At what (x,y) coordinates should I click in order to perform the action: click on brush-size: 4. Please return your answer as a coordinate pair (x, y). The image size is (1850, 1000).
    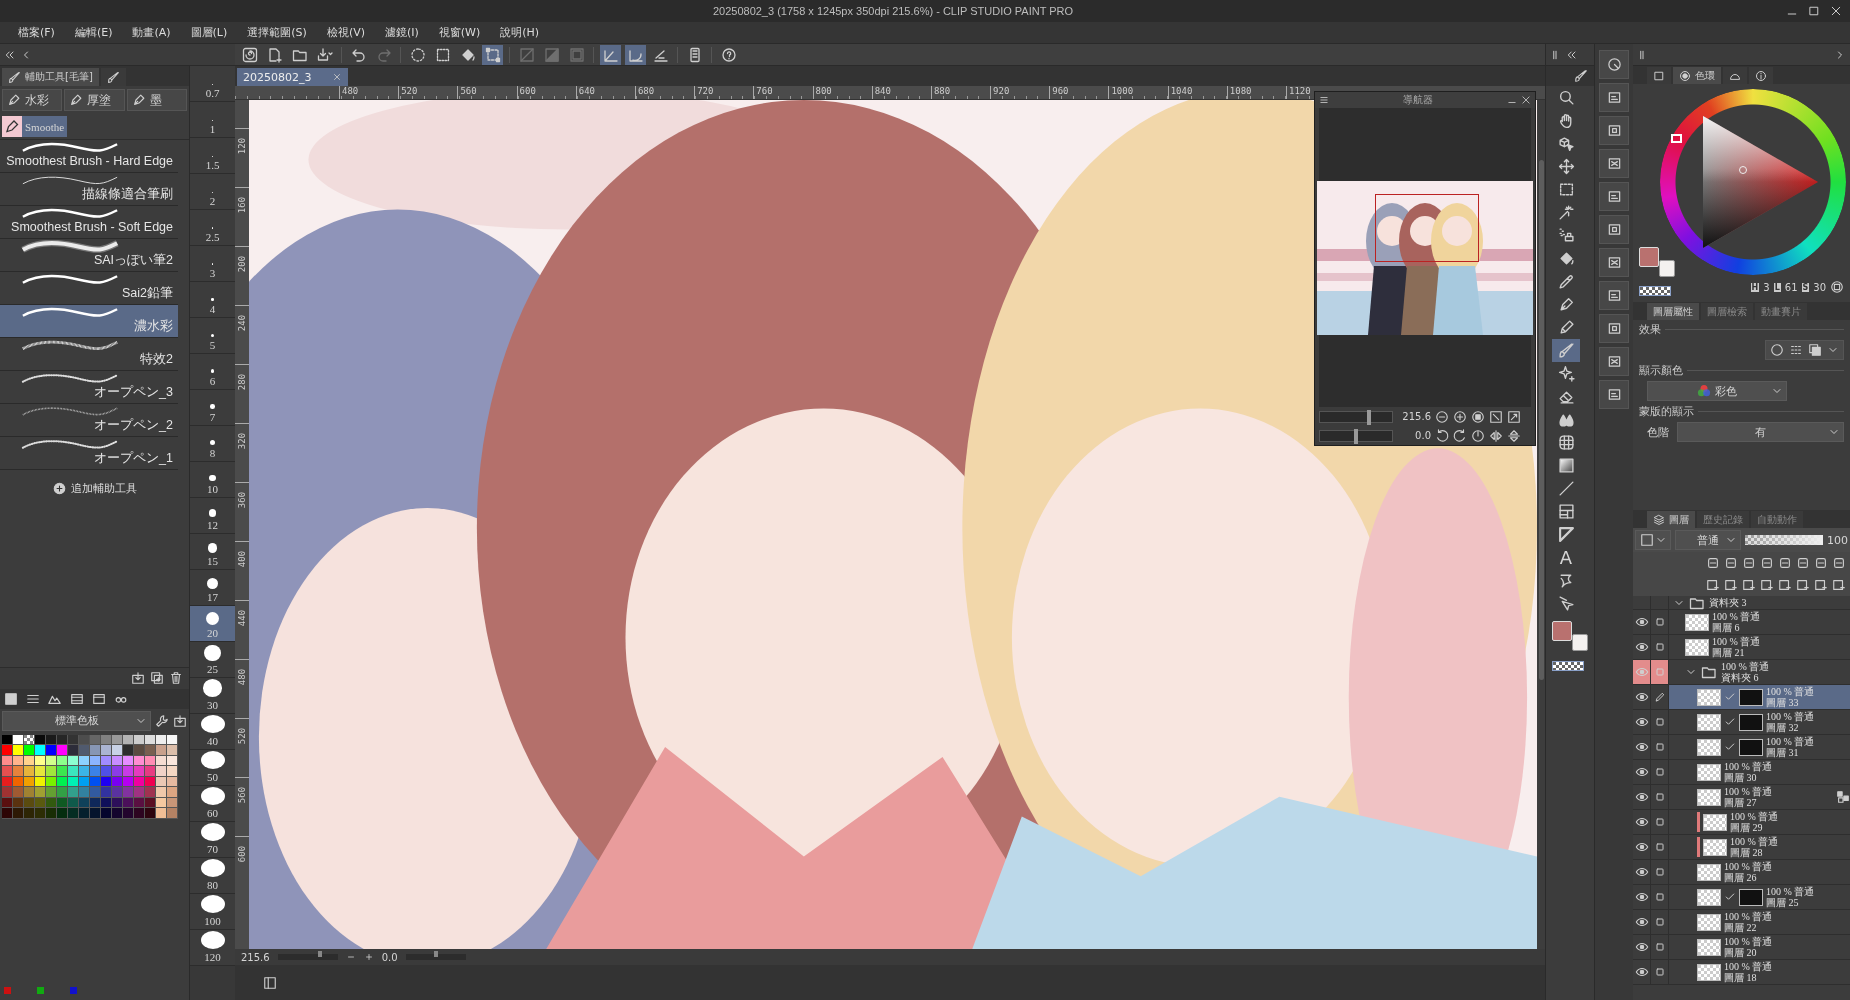
    Looking at the image, I should click on (212, 300).